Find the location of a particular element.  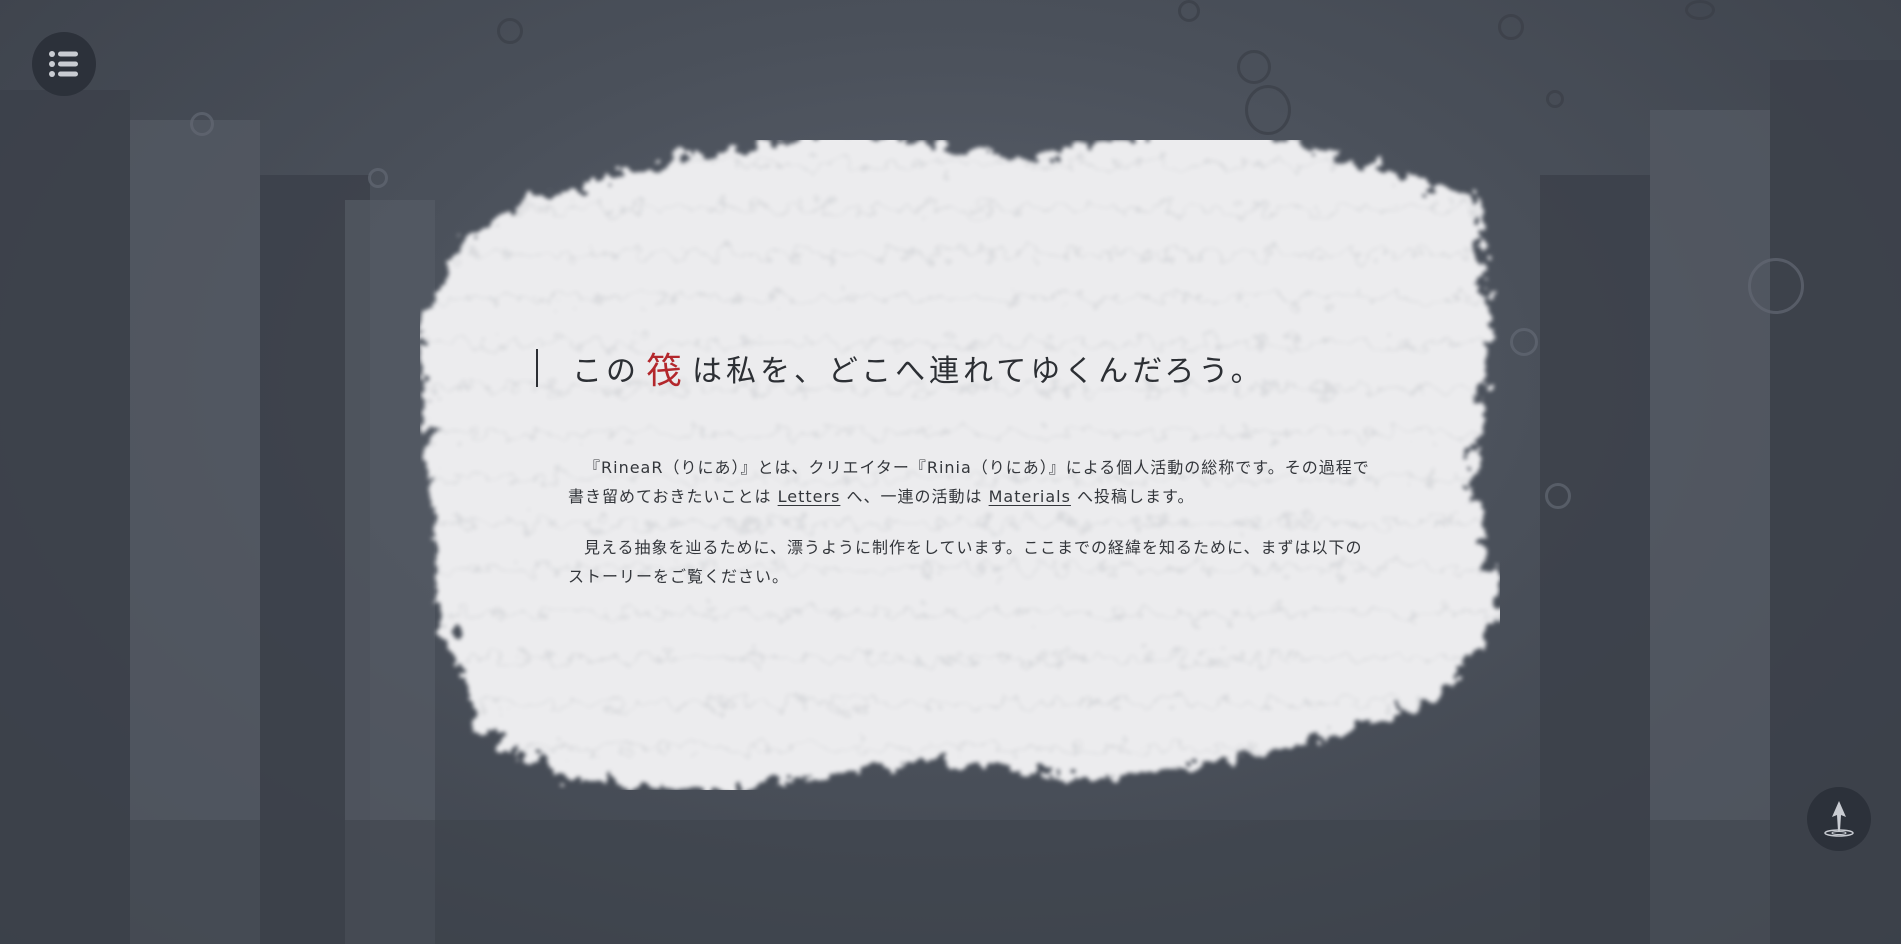

intro-text-part2: へ、一連の活動は is located at coordinates (914, 496).